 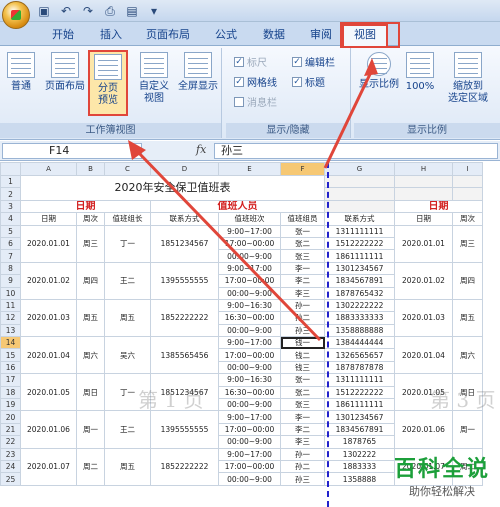 I want to click on arrow-to-view-tab, so click(x=348, y=119).